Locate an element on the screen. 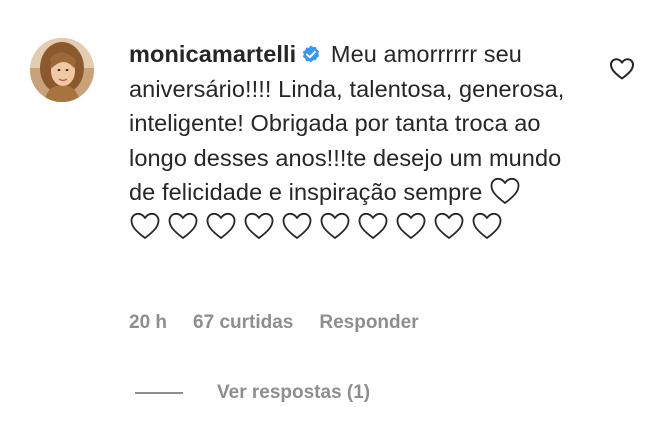  comment-meta: 20 h 67 curtidas Responder is located at coordinates (287, 323).